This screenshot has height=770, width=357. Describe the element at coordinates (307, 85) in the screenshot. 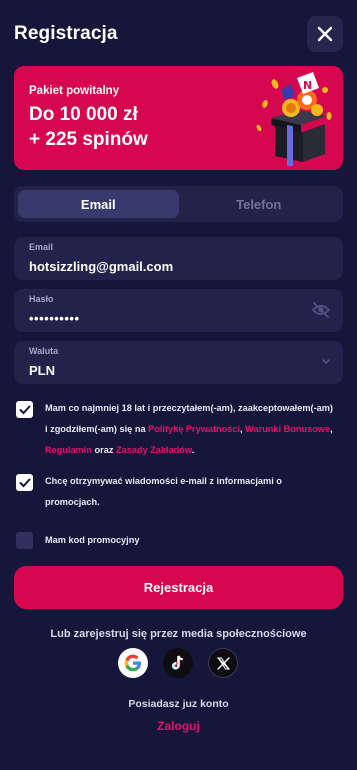

I see `svg-text: N` at that location.